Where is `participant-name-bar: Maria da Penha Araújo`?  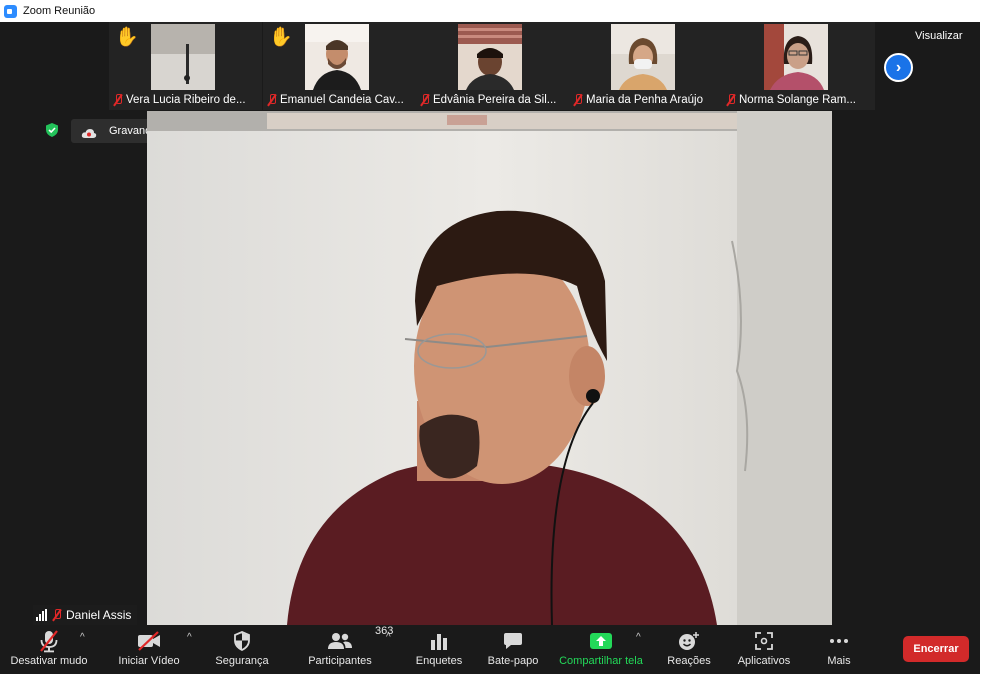 participant-name-bar: Maria da Penha Araújo is located at coordinates (645, 100).